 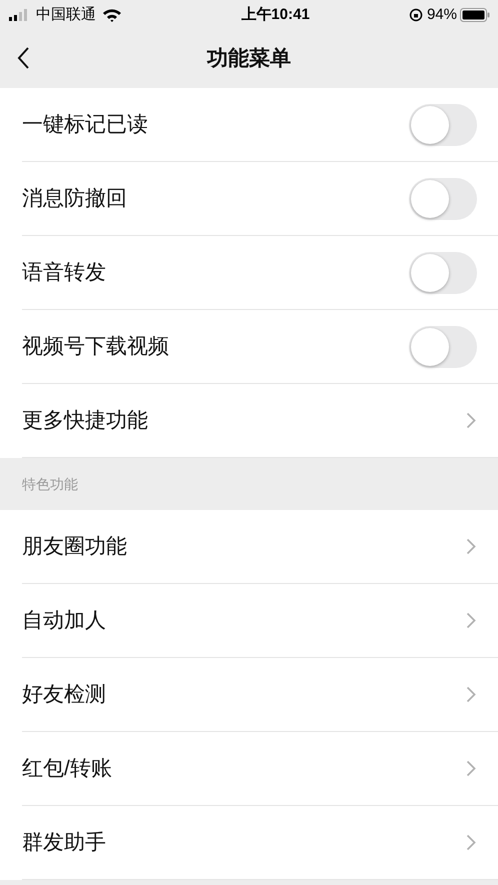 What do you see at coordinates (23, 58) in the screenshot?
I see `back-icon` at bounding box center [23, 58].